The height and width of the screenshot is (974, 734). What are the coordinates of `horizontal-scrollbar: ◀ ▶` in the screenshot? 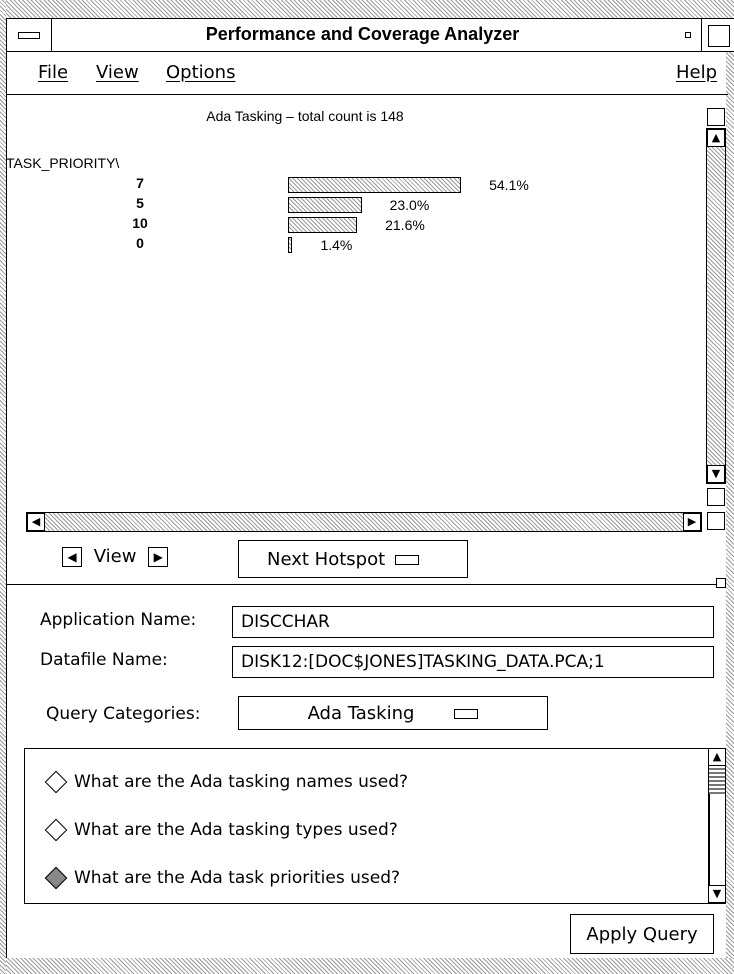 It's located at (364, 522).